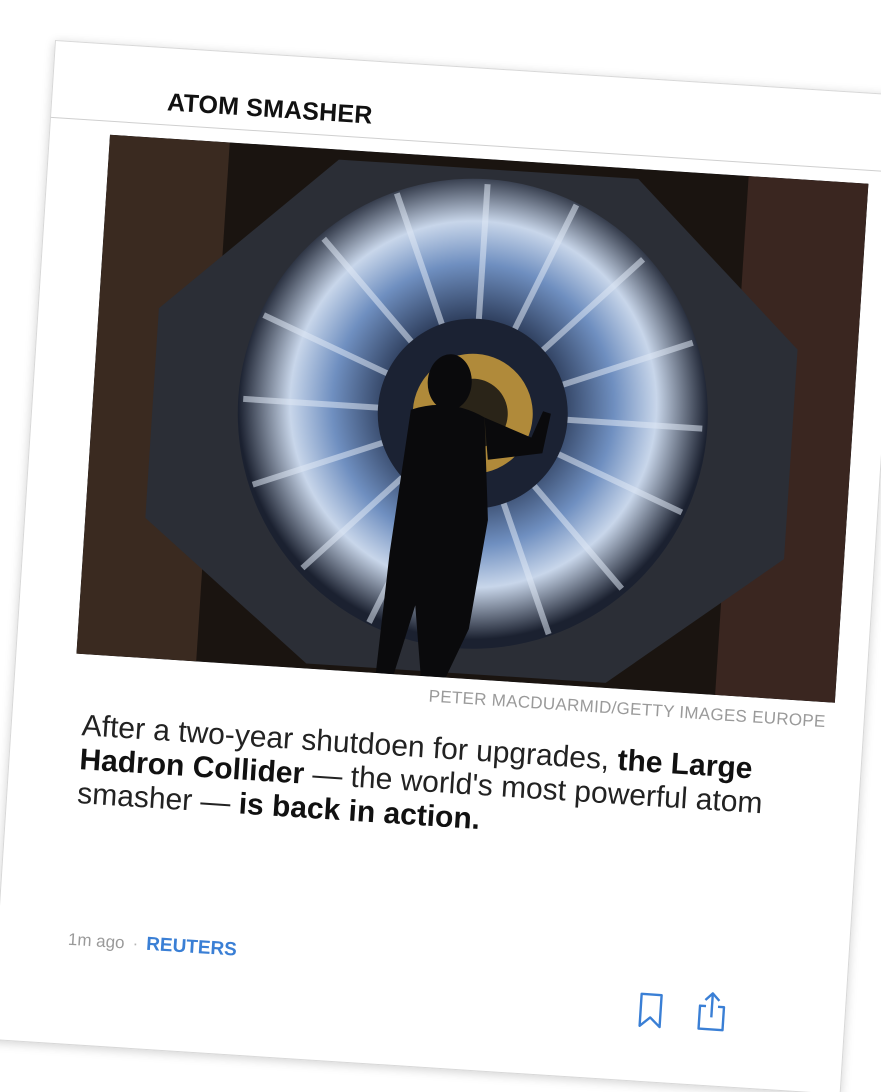 Image resolution: width=881 pixels, height=1092 pixels. Describe the element at coordinates (270, 109) in the screenshot. I see `card-title: ATOM SMASHER` at that location.